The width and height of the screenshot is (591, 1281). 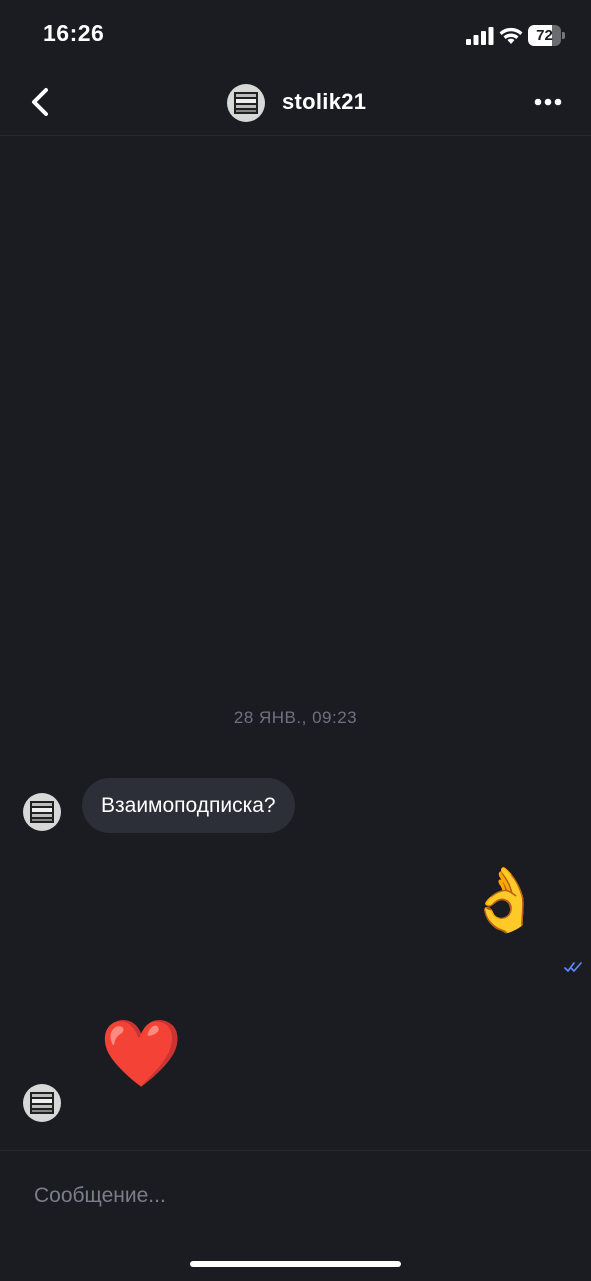 I want to click on status-time: 16:26, so click(x=74, y=33).